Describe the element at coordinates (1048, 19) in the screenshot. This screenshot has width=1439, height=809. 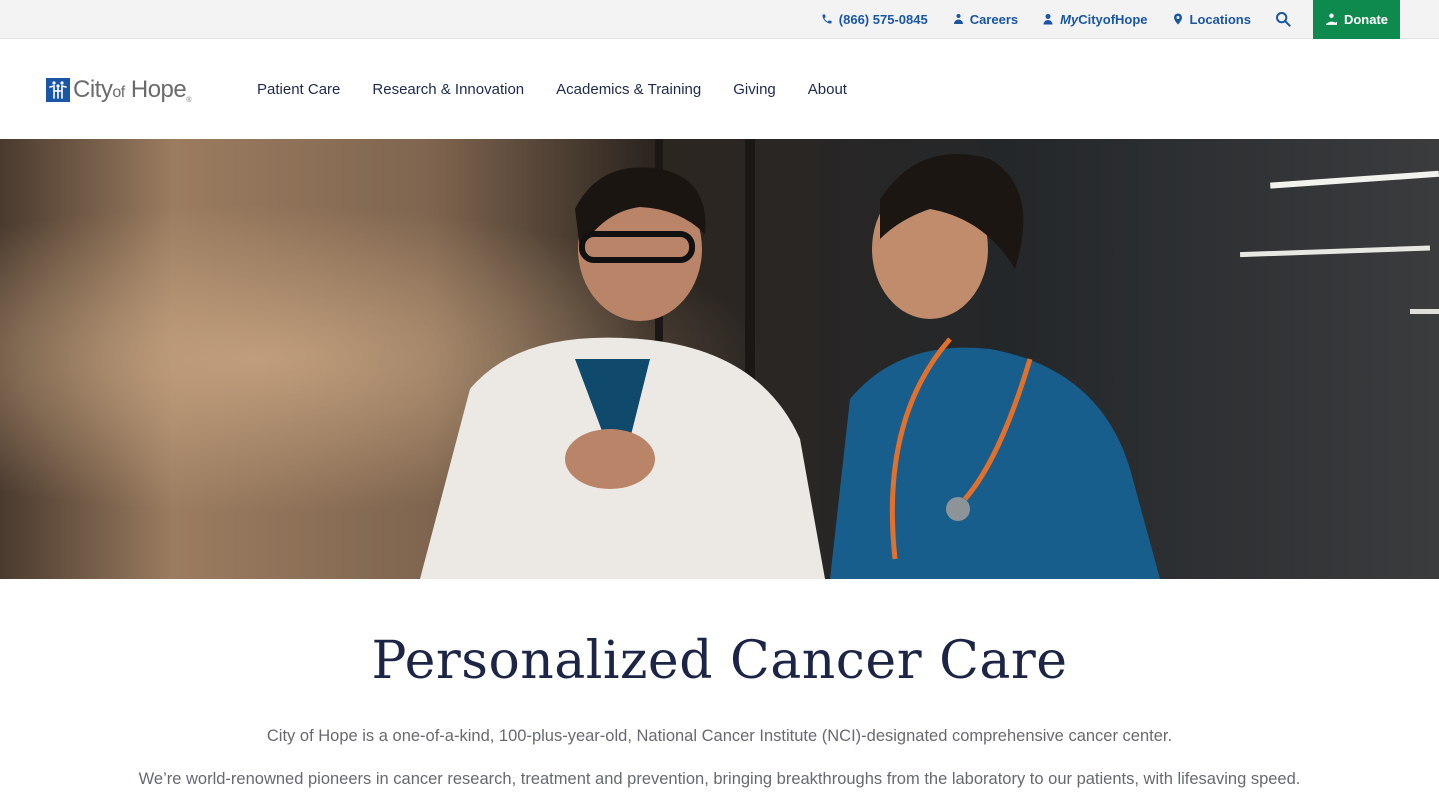
I see `user-icon` at that location.